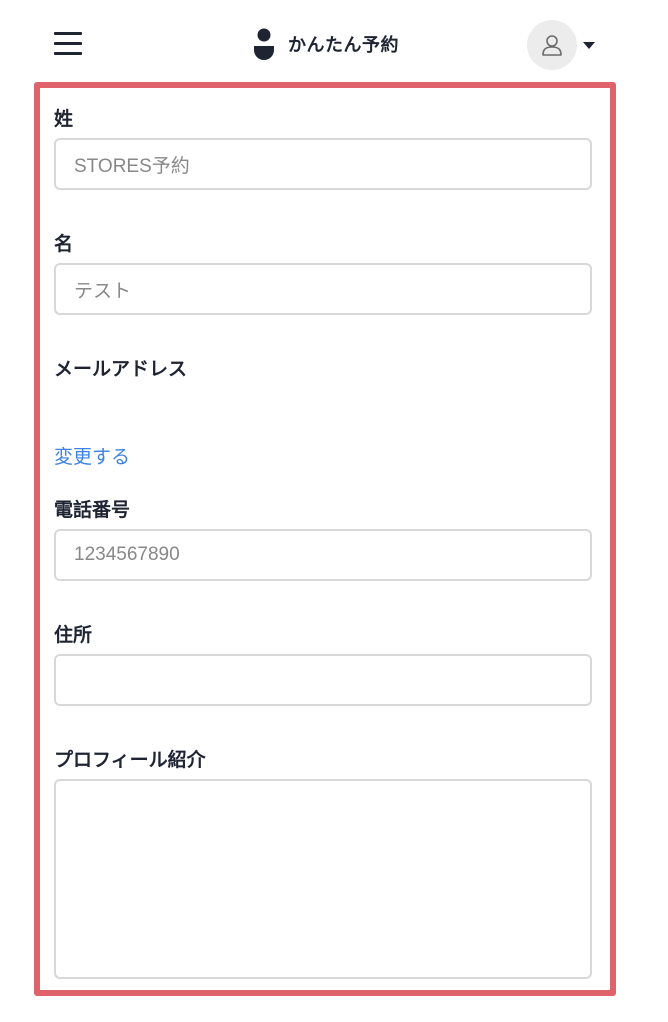 The height and width of the screenshot is (1022, 668). What do you see at coordinates (130, 760) in the screenshot?
I see `profile-label: プロフィール紹介` at bounding box center [130, 760].